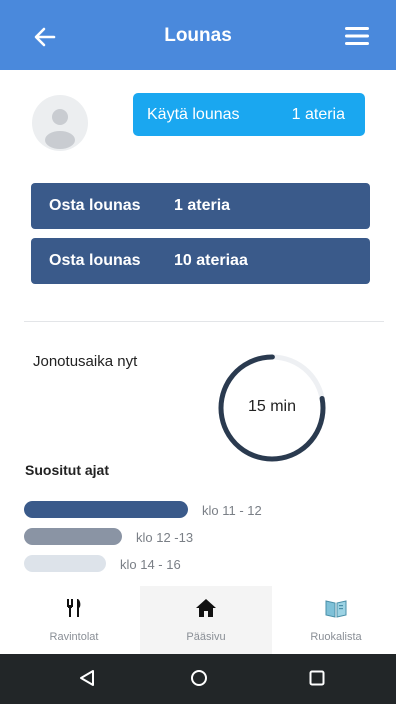  I want to click on nav-label: Pääsivu, so click(206, 637).